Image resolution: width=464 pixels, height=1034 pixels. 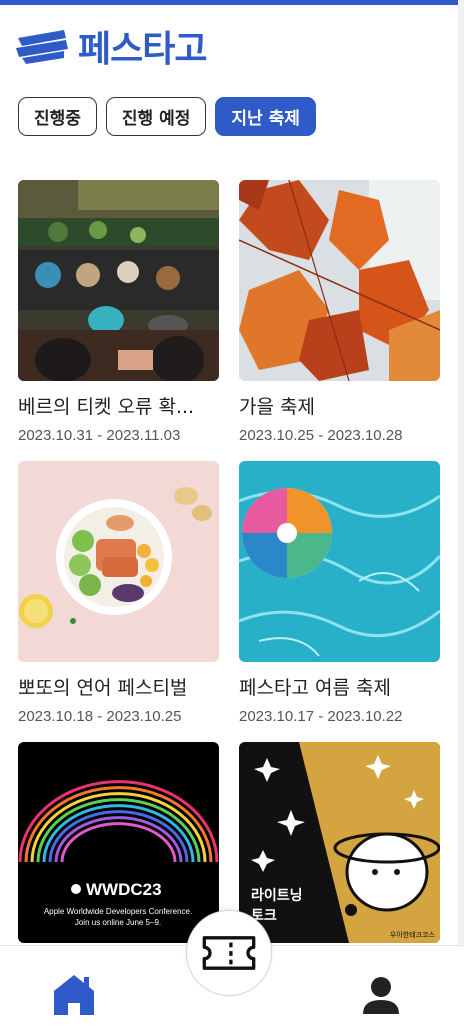 I want to click on filter-chip-past: 지난 축제, so click(x=265, y=116).